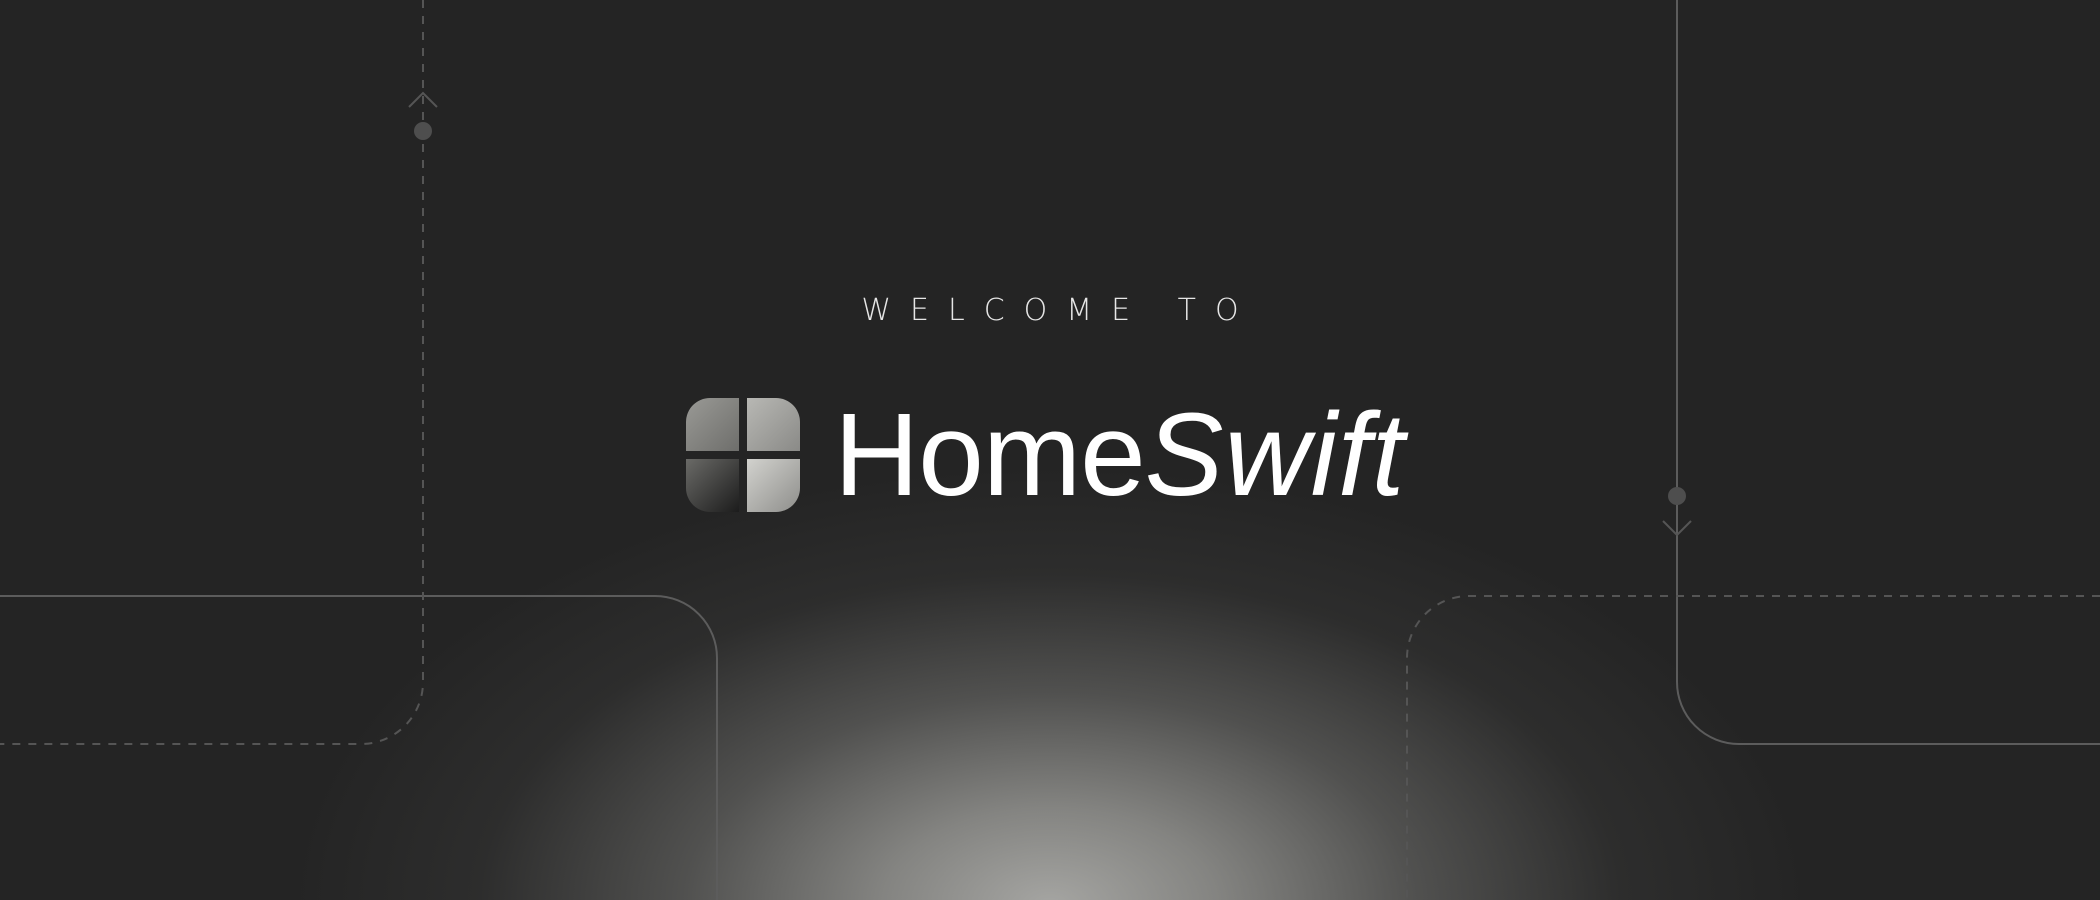 The width and height of the screenshot is (2100, 900). What do you see at coordinates (359, 747) in the screenshot?
I see `frame-line-left` at bounding box center [359, 747].